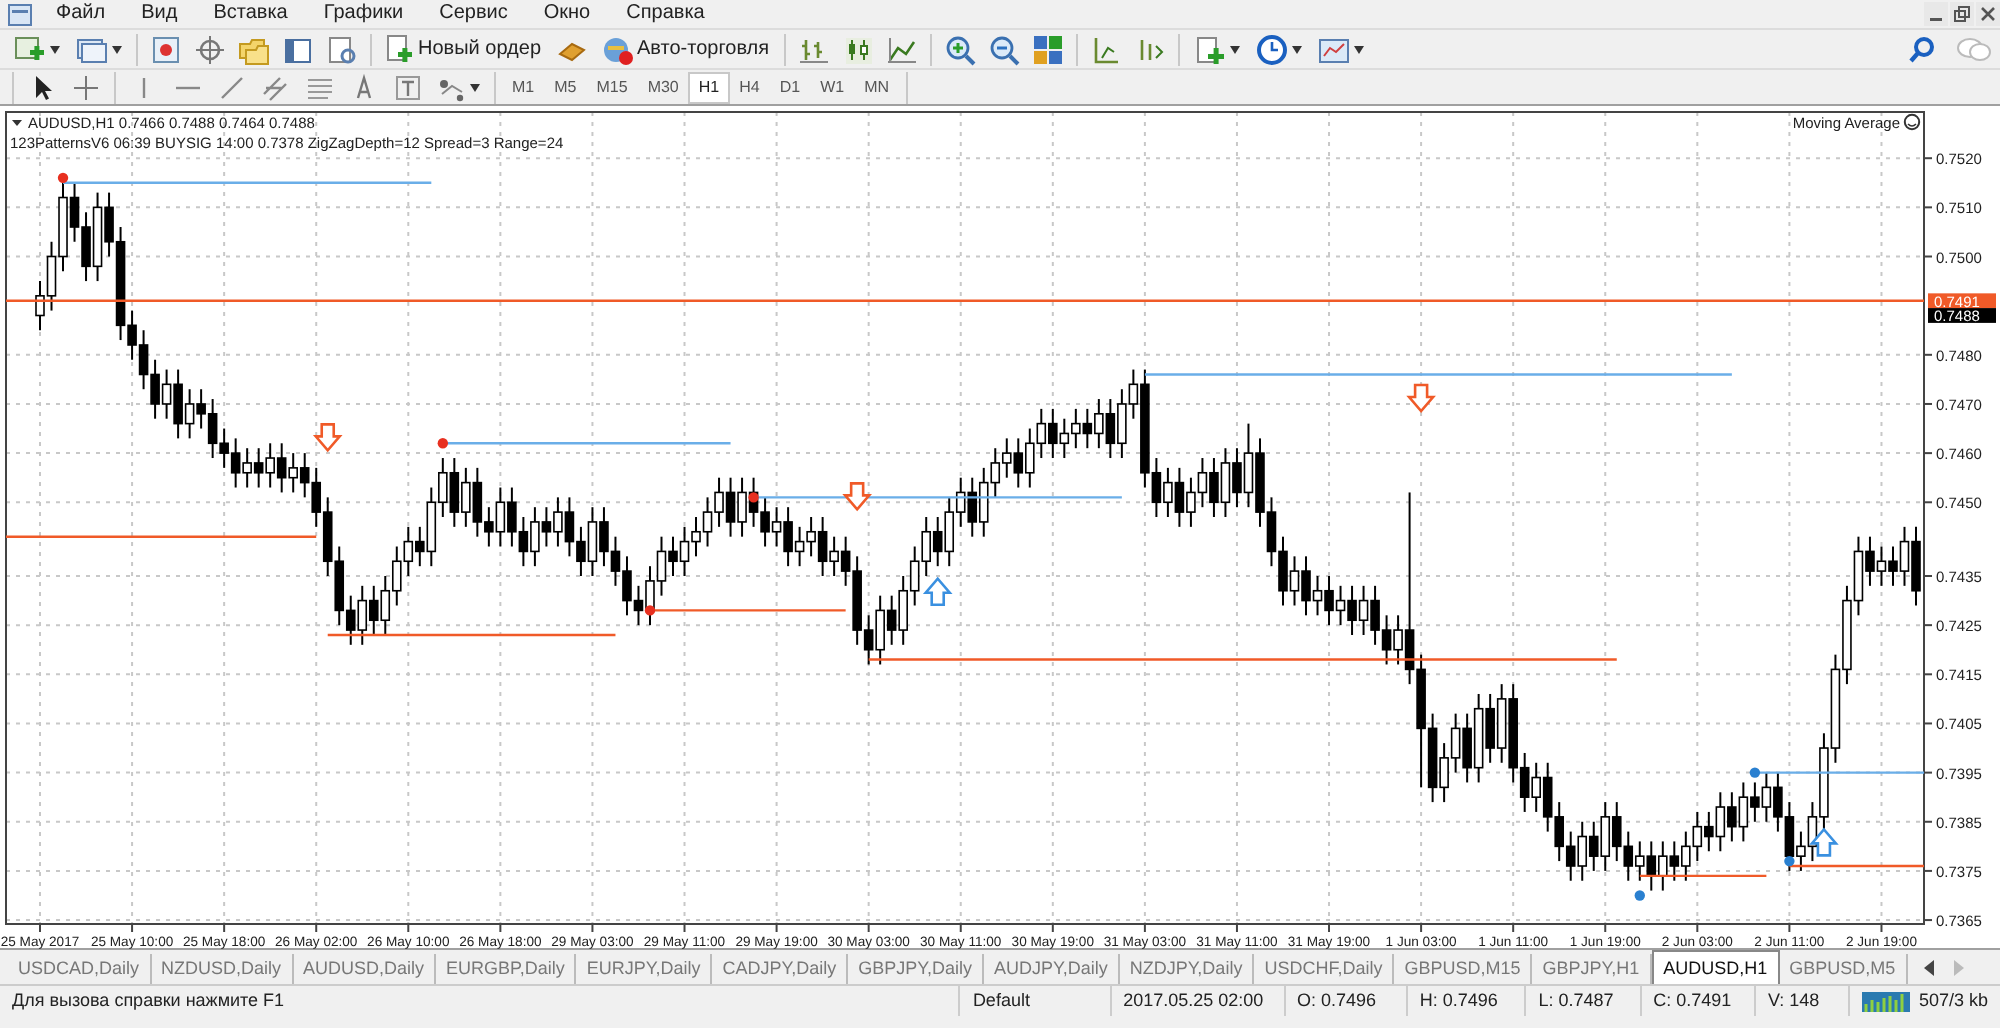 The height and width of the screenshot is (1028, 2000). What do you see at coordinates (365, 969) in the screenshot?
I see `chart-tab: AUDUSD,Daily` at bounding box center [365, 969].